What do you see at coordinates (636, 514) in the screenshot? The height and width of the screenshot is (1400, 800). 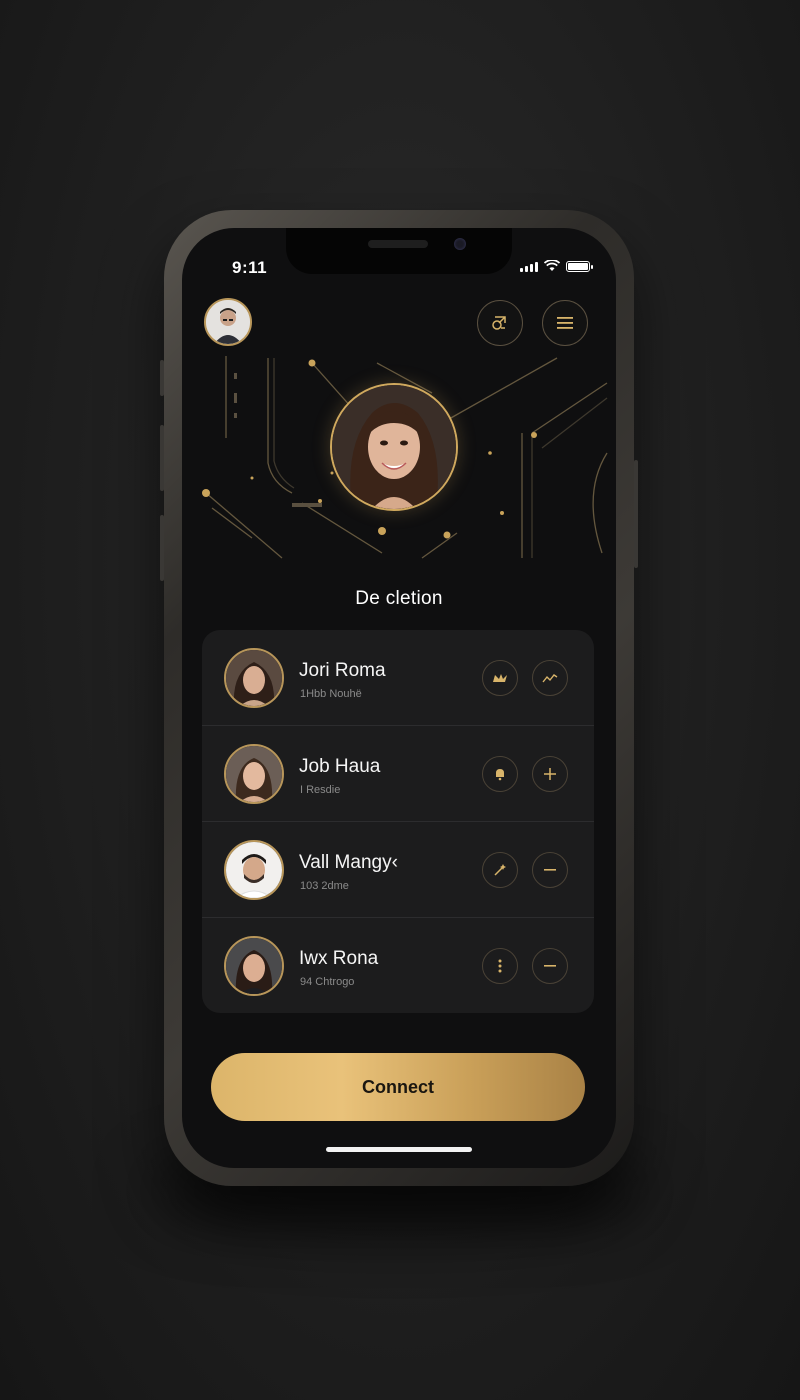 I see `power-button` at bounding box center [636, 514].